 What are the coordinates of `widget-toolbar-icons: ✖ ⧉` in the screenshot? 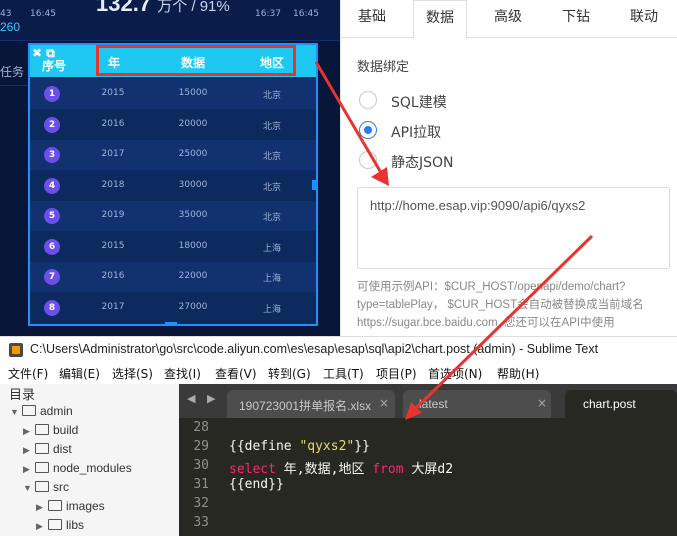 It's located at (43, 53).